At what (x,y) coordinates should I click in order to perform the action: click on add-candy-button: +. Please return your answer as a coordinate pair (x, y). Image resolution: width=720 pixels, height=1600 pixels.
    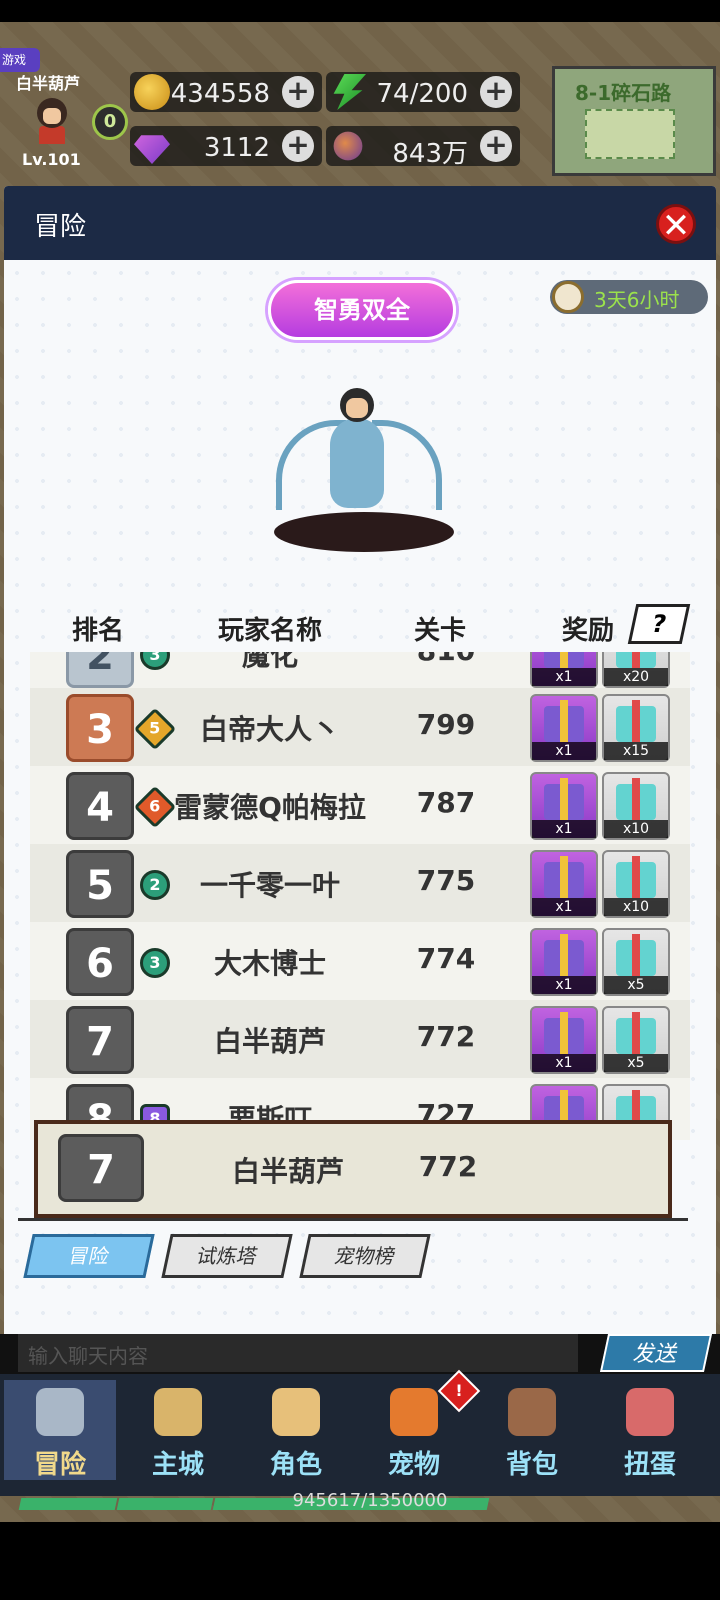
    Looking at the image, I should click on (496, 146).